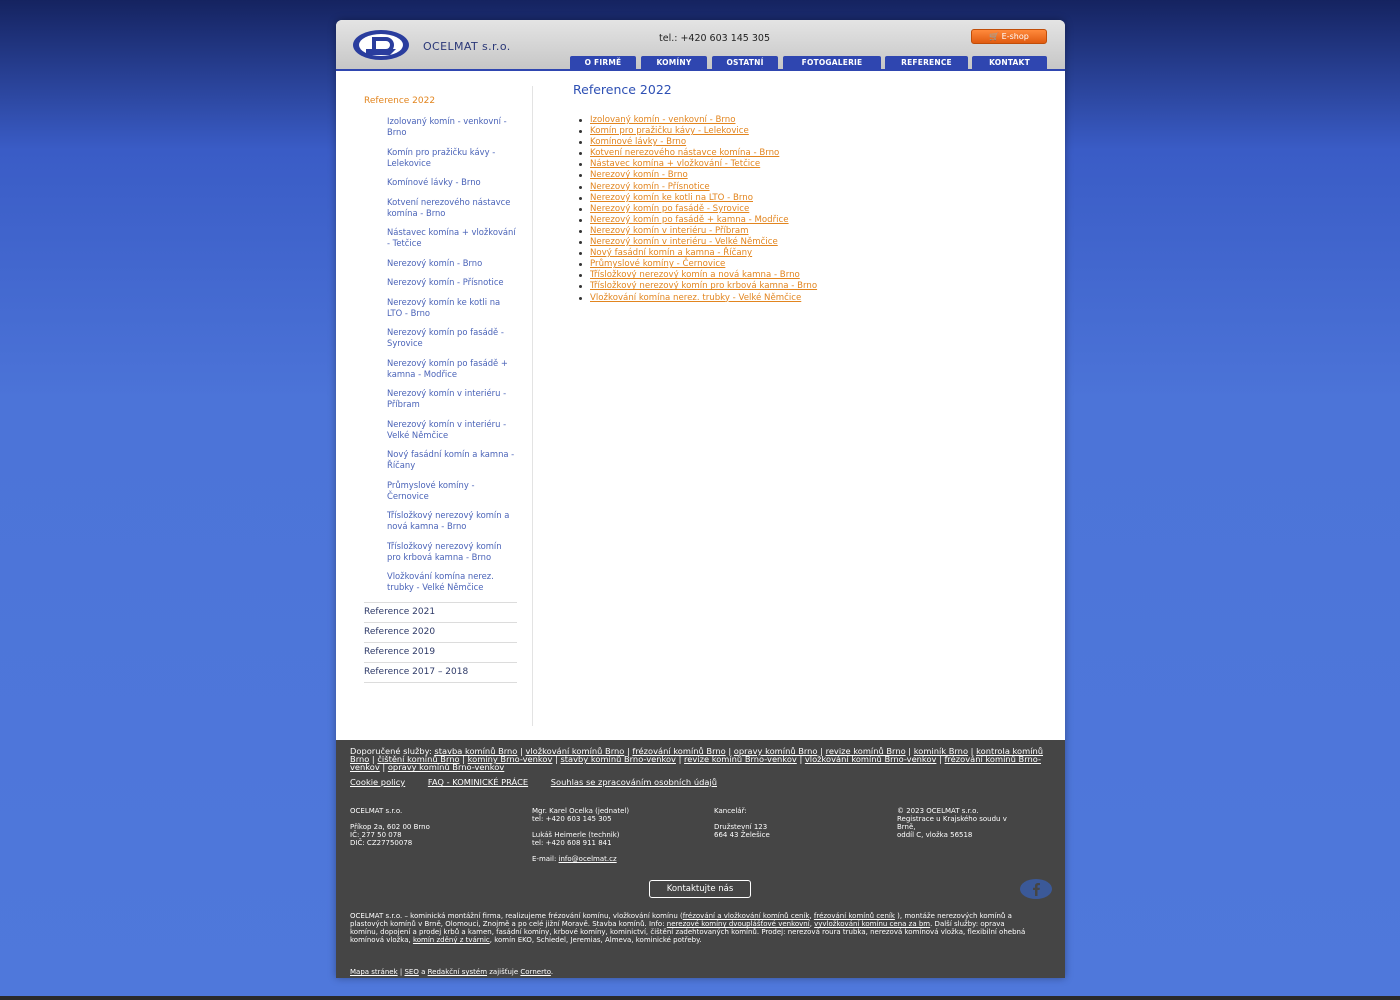 The height and width of the screenshot is (1000, 1400). What do you see at coordinates (452, 182) in the screenshot?
I see `sidebar-item: Komínové lávky - Brno` at bounding box center [452, 182].